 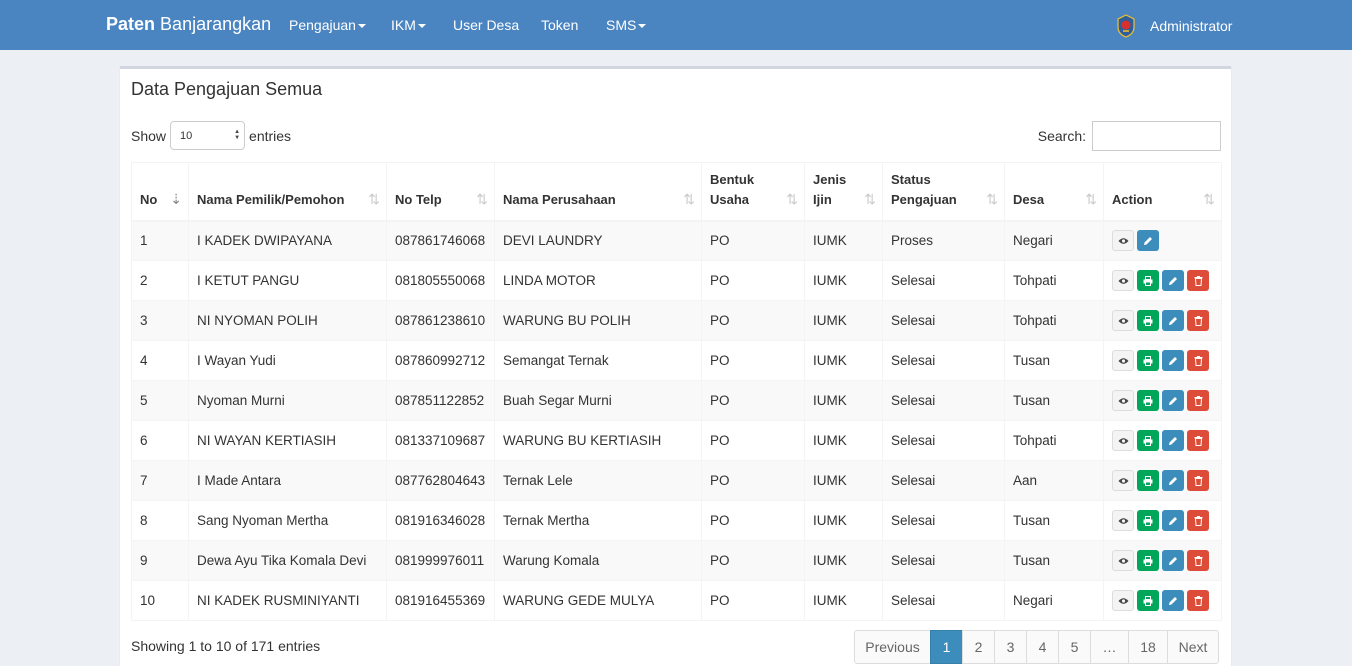 What do you see at coordinates (1074, 647) in the screenshot?
I see `page-5: 5` at bounding box center [1074, 647].